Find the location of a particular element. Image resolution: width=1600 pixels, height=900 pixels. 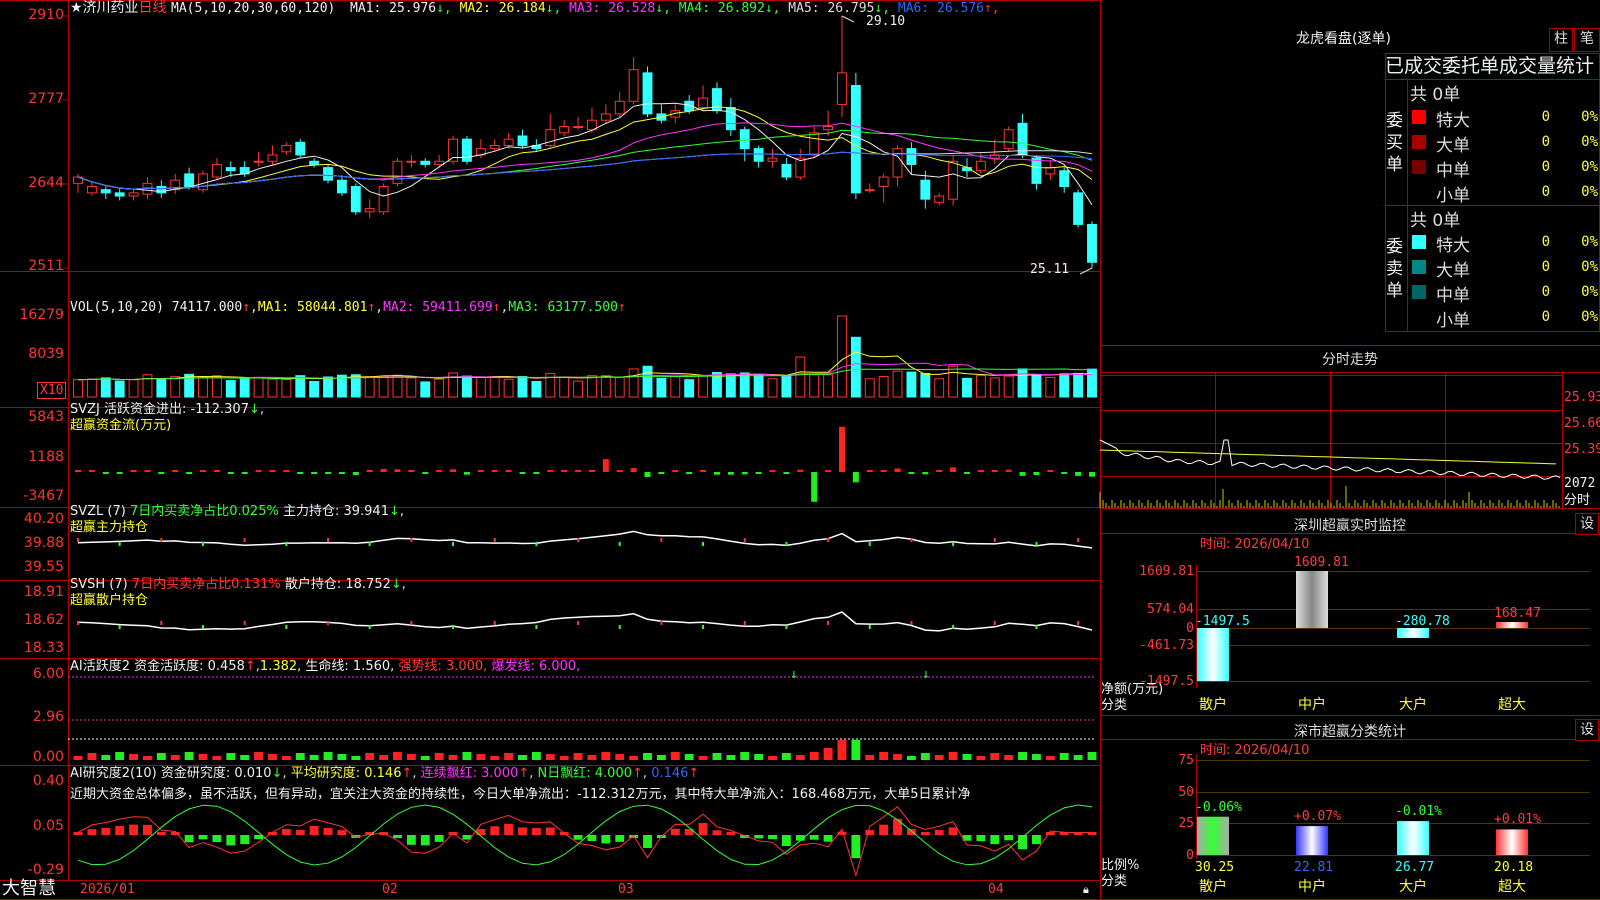

ma-legend-arrow: ↑, is located at coordinates (991, 8).